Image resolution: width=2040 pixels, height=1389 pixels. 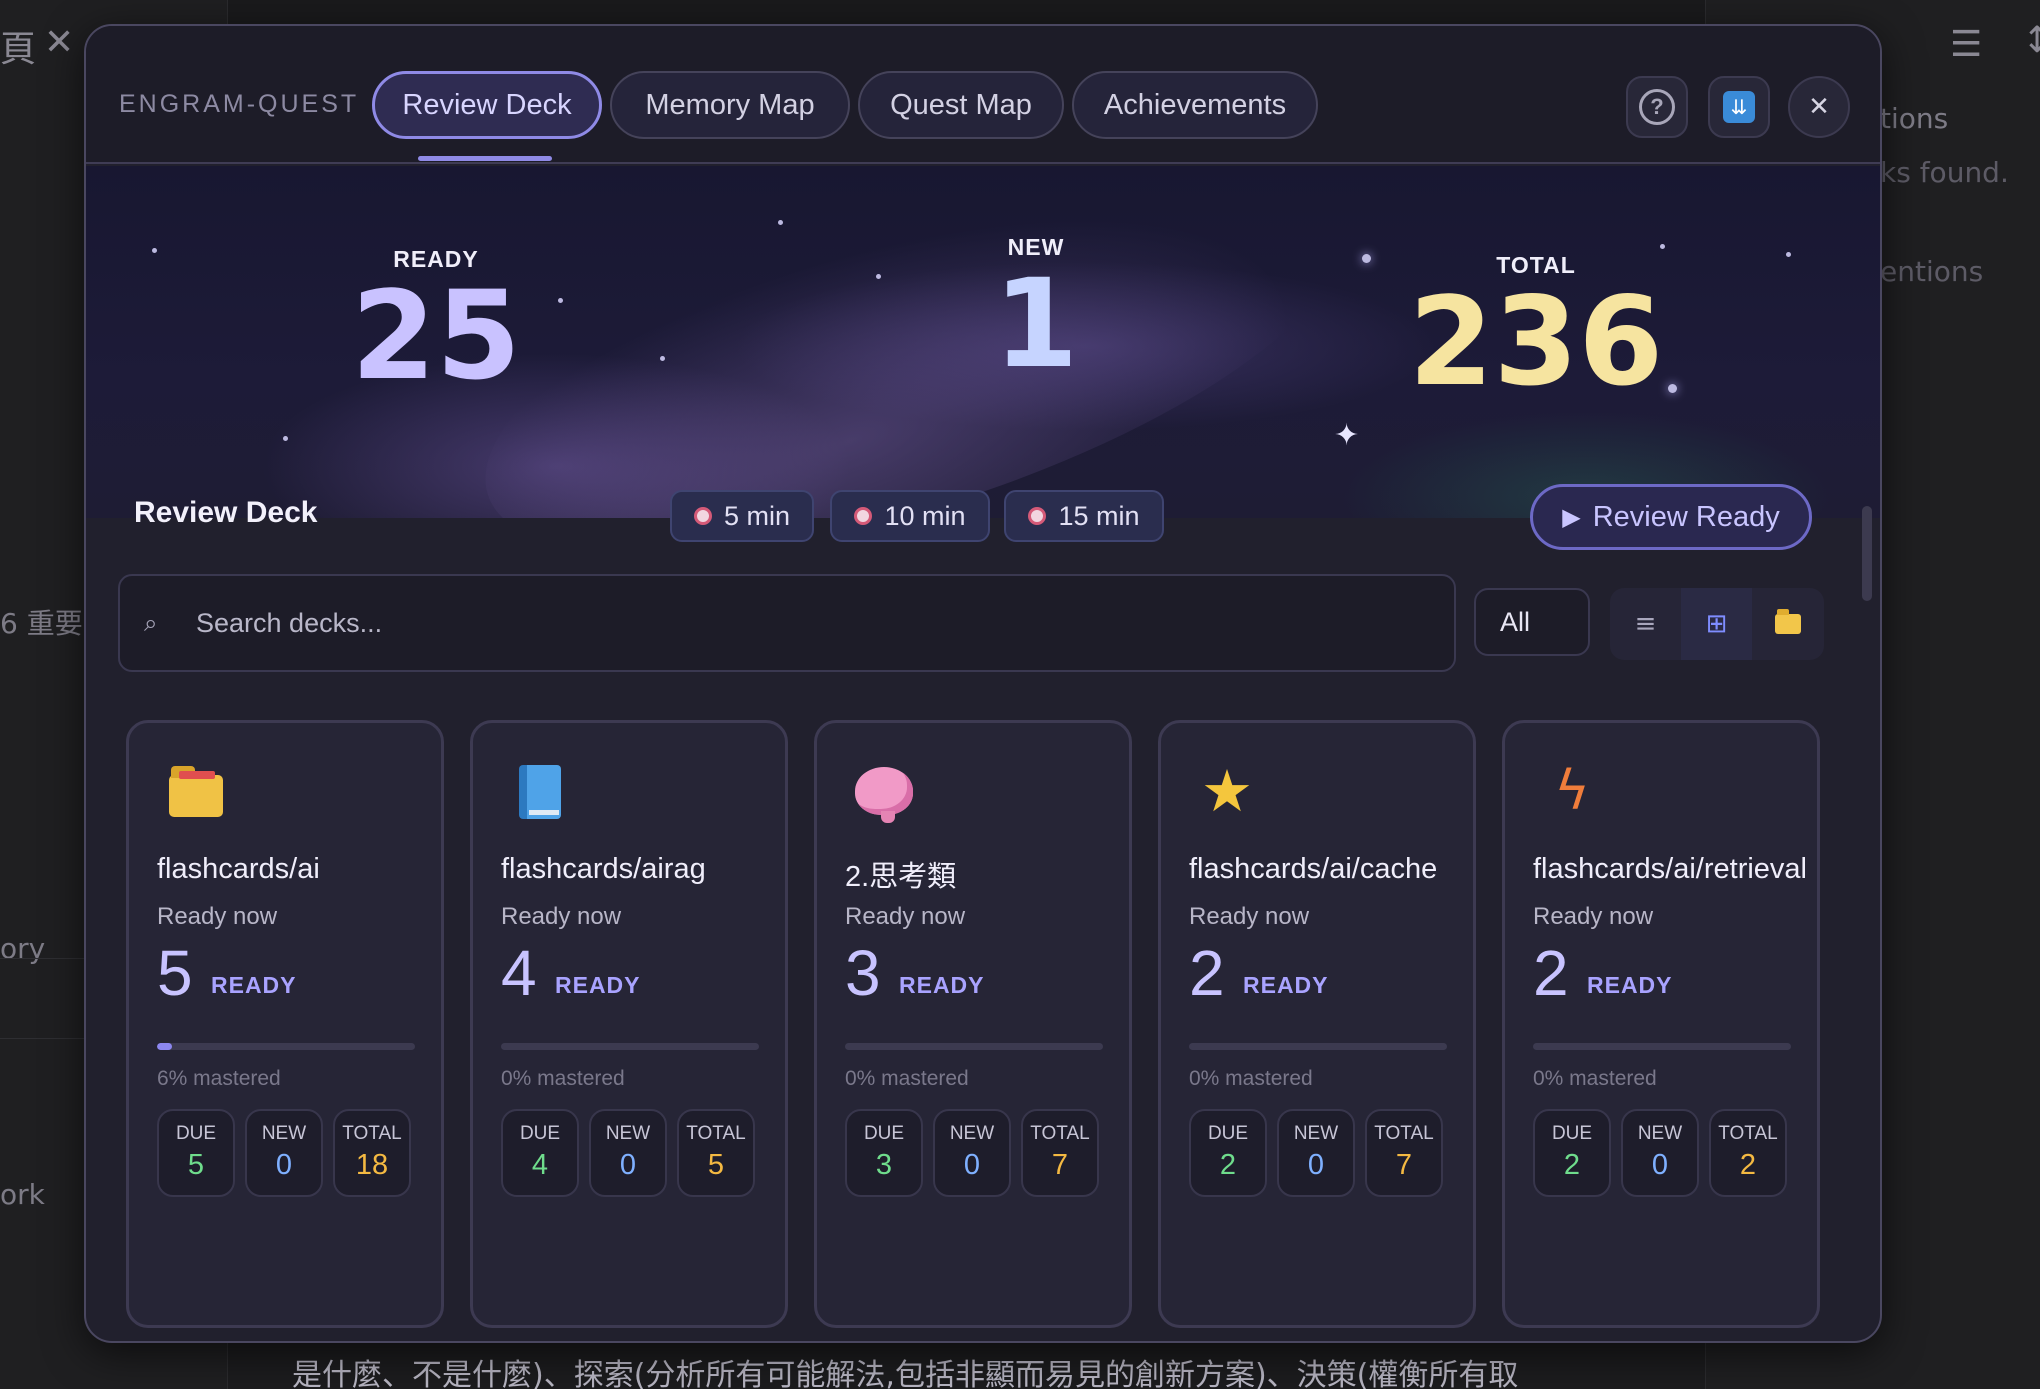 I want to click on help-circle-icon: ?, so click(x=1657, y=107).